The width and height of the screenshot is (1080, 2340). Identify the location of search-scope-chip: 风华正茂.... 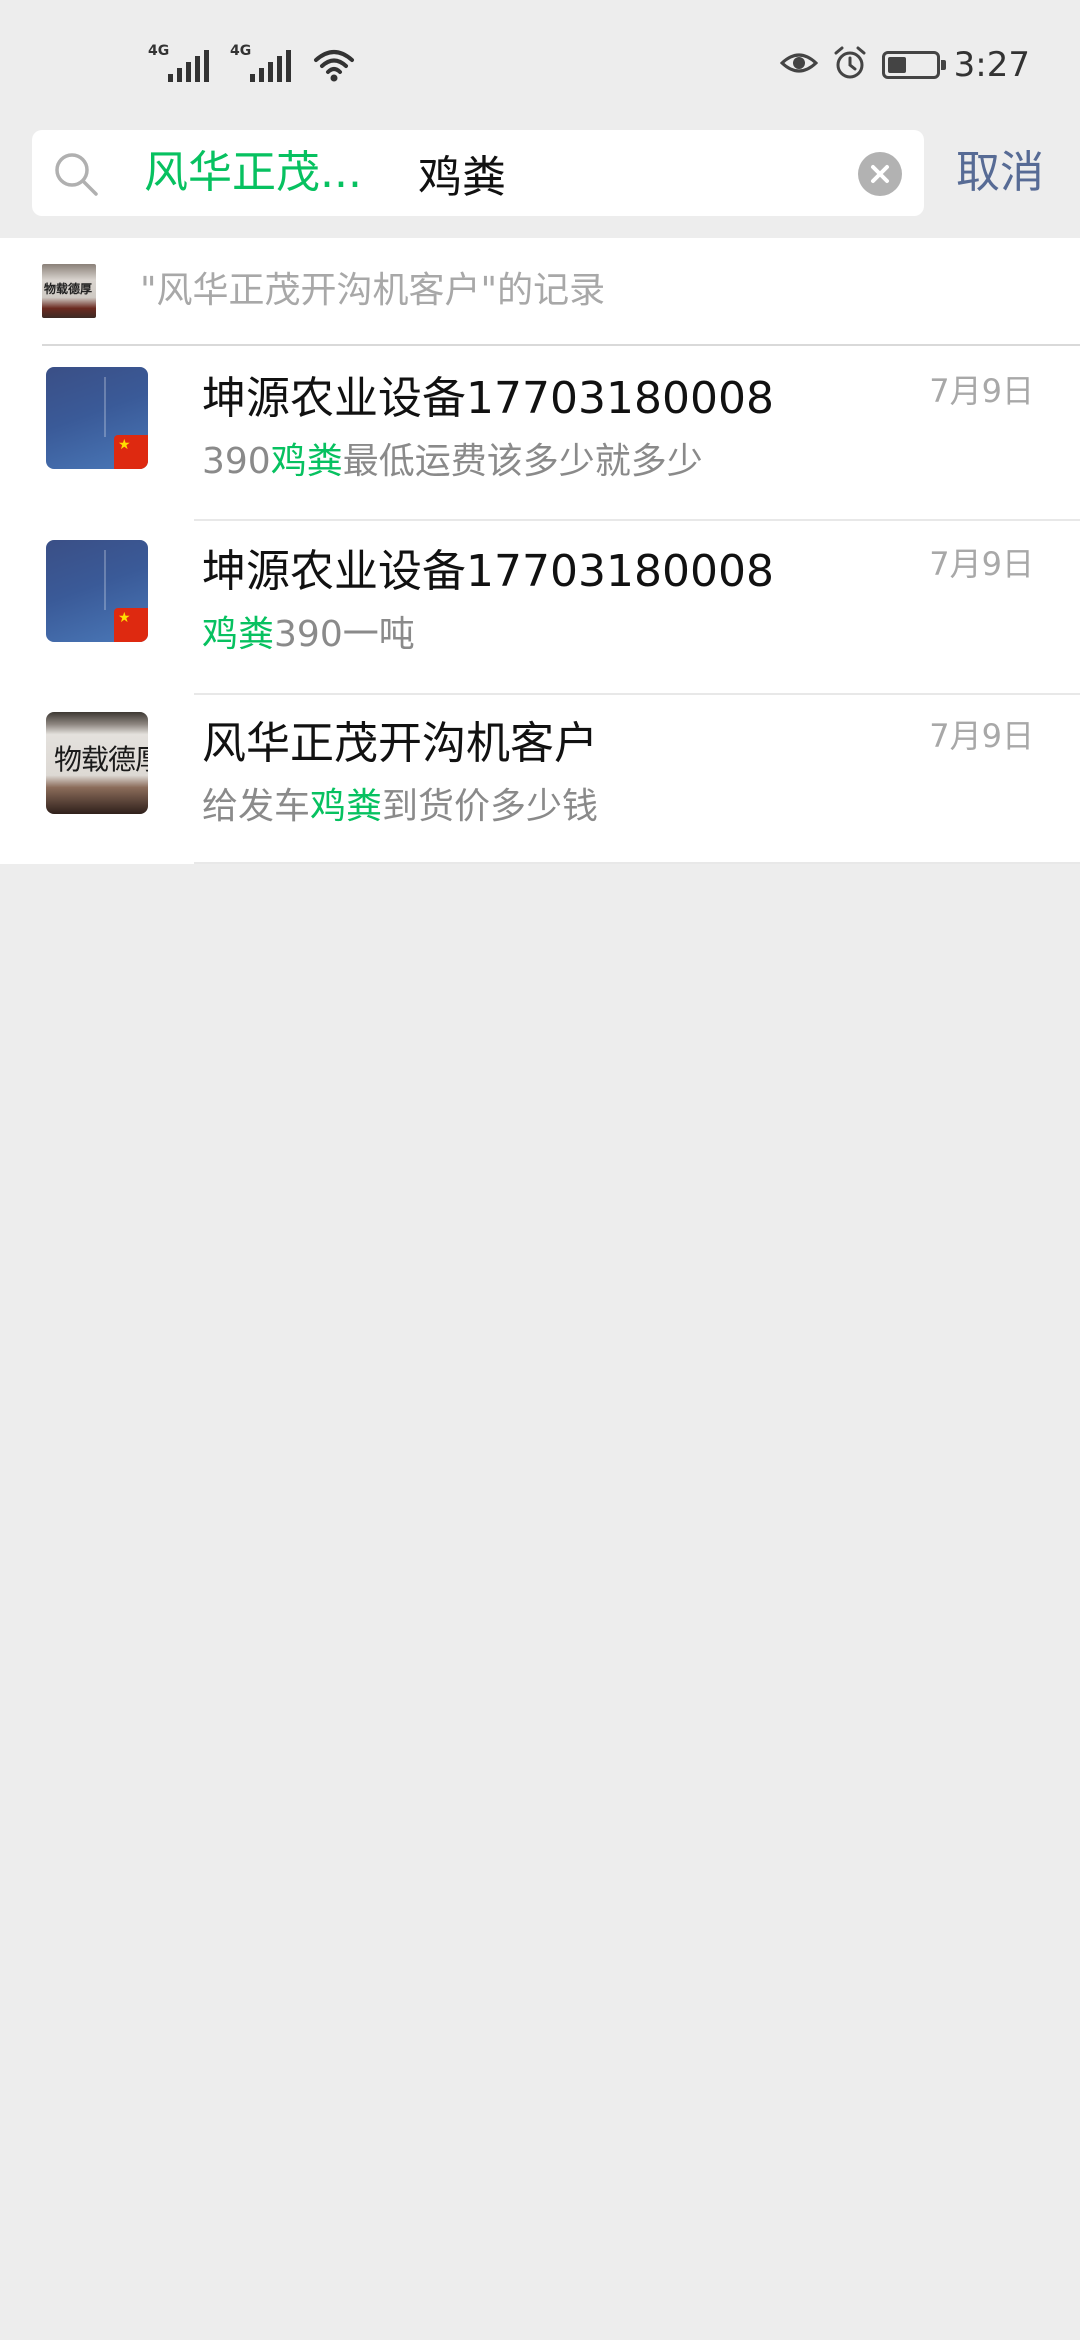
(253, 173).